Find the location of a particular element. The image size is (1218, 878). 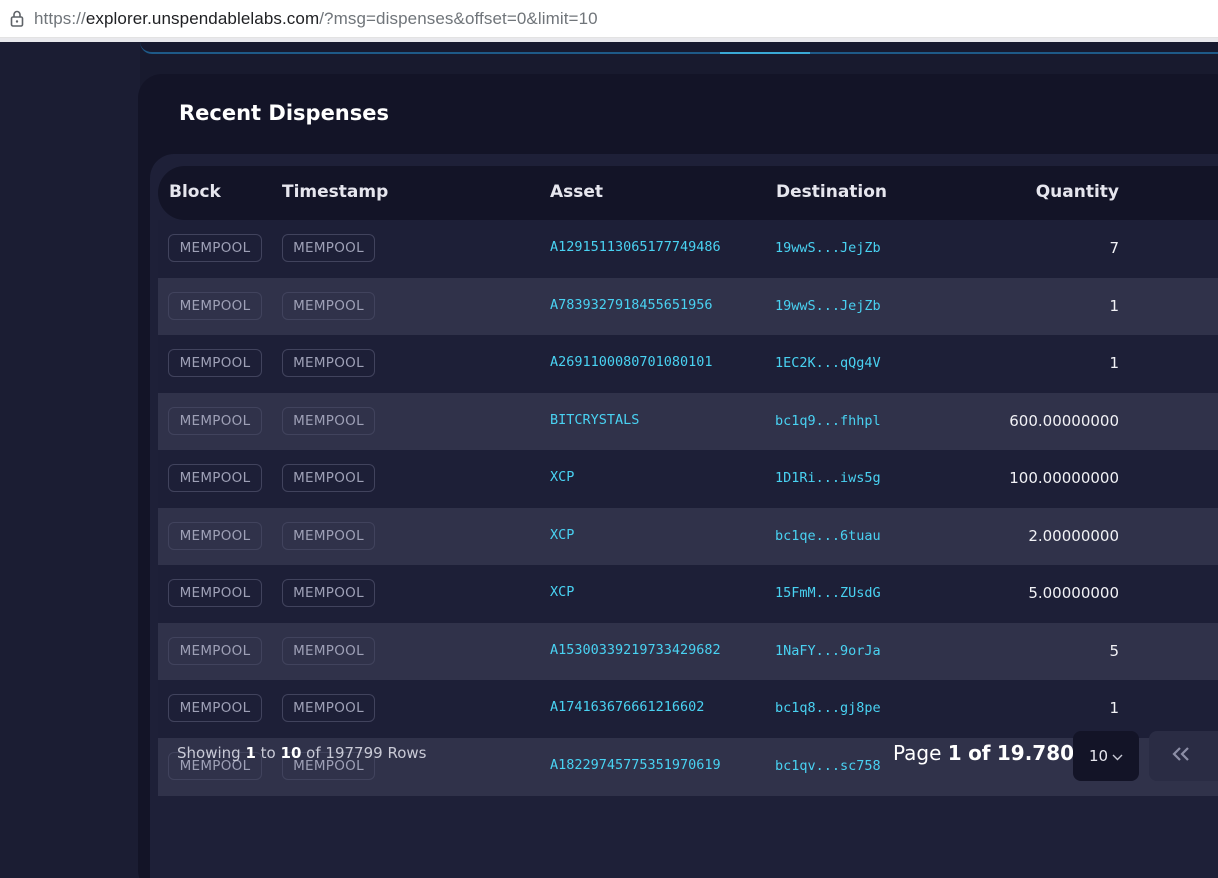

asset-link: A18229745775351970619 is located at coordinates (635, 765).